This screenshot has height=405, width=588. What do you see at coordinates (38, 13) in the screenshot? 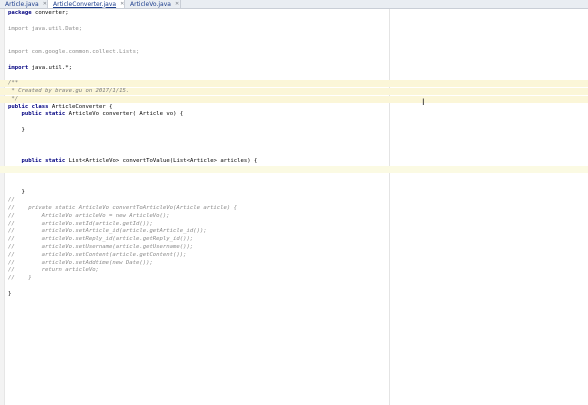
I see `code-text: package converter;` at bounding box center [38, 13].